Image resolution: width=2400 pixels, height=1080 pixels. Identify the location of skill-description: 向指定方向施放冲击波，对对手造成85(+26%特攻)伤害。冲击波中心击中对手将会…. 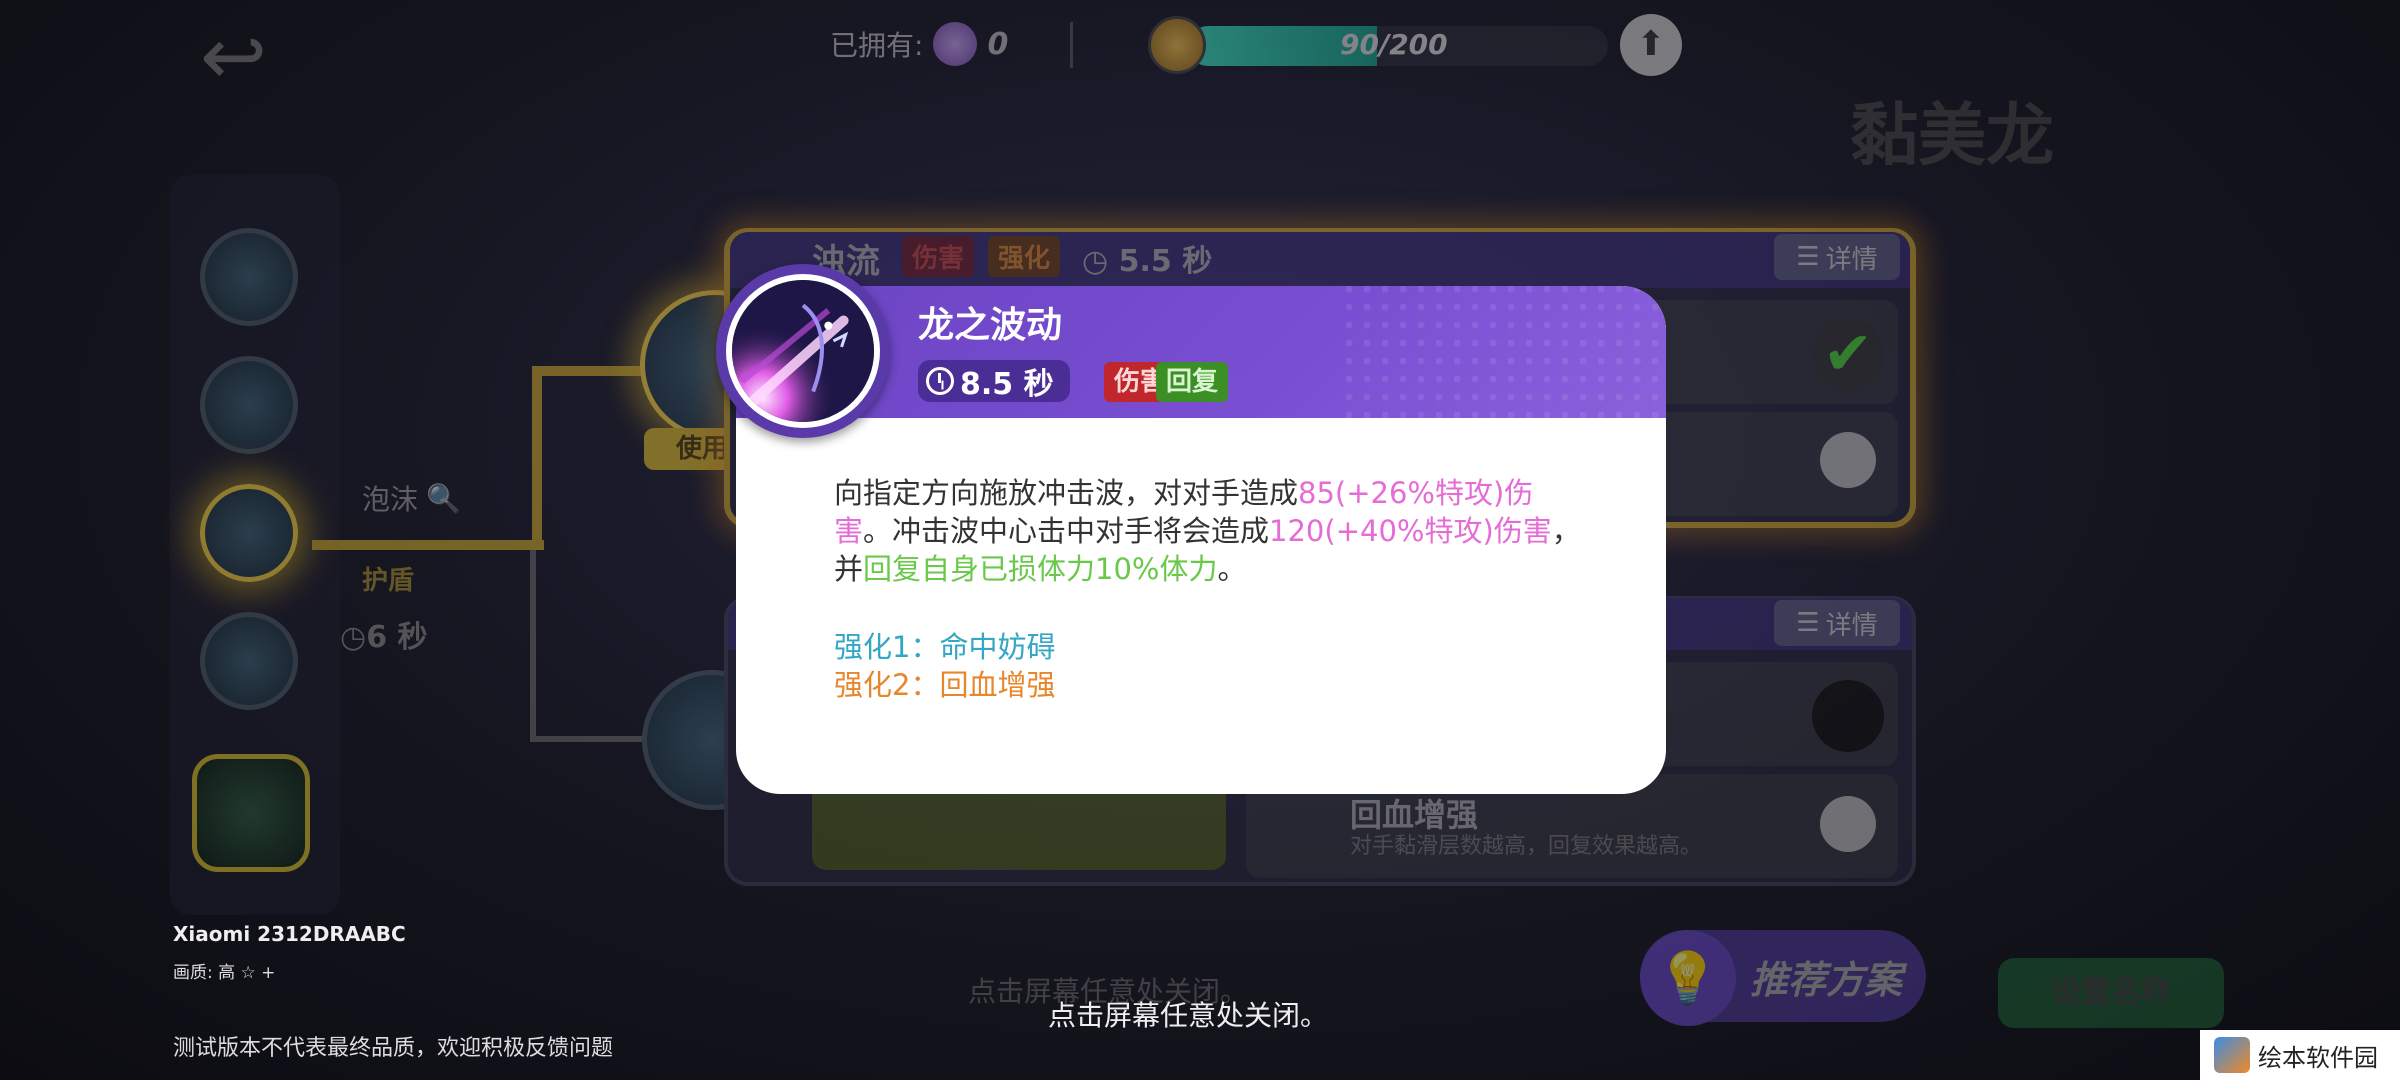
(1209, 531).